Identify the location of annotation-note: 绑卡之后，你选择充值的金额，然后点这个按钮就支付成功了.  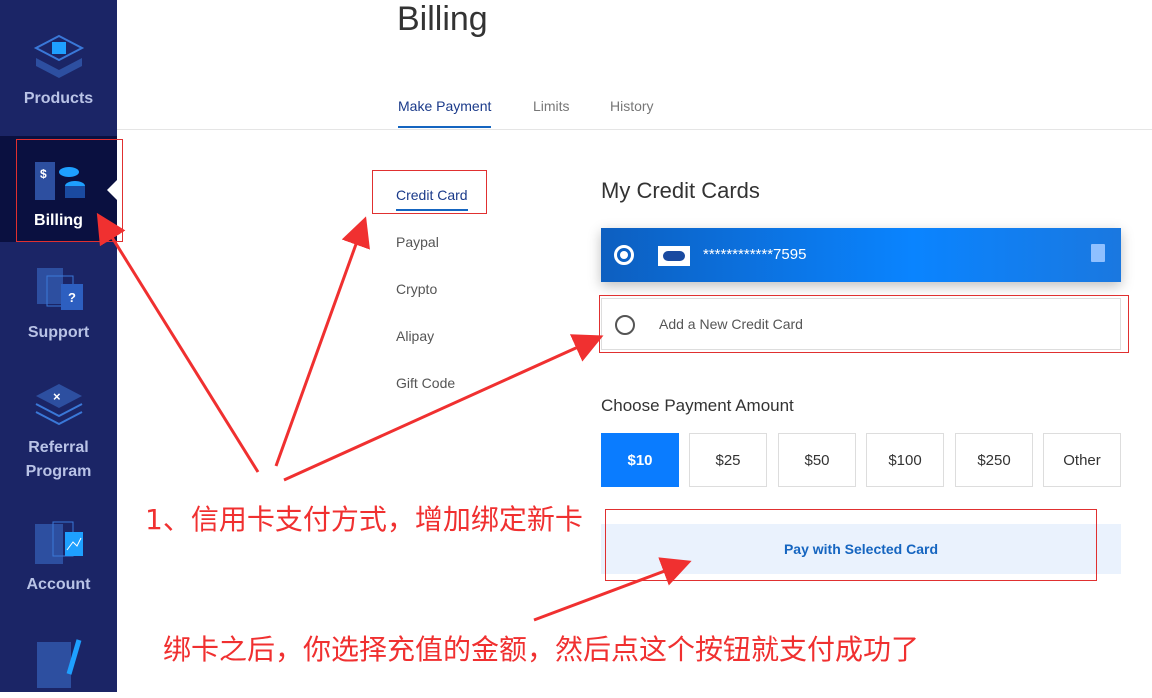
(541, 649).